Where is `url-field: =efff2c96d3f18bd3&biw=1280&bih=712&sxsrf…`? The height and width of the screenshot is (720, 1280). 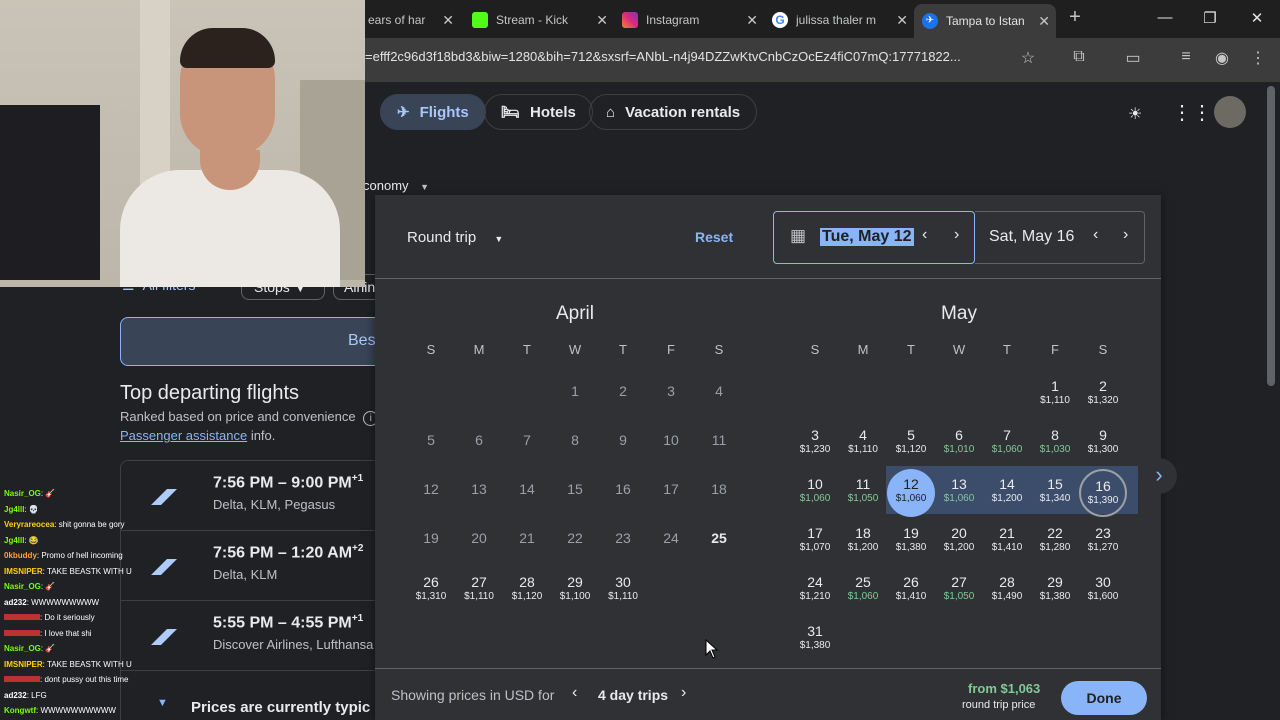 url-field: =efff2c96d3f18bd3&biw=1280&bih=712&sxsrf… is located at coordinates (685, 56).